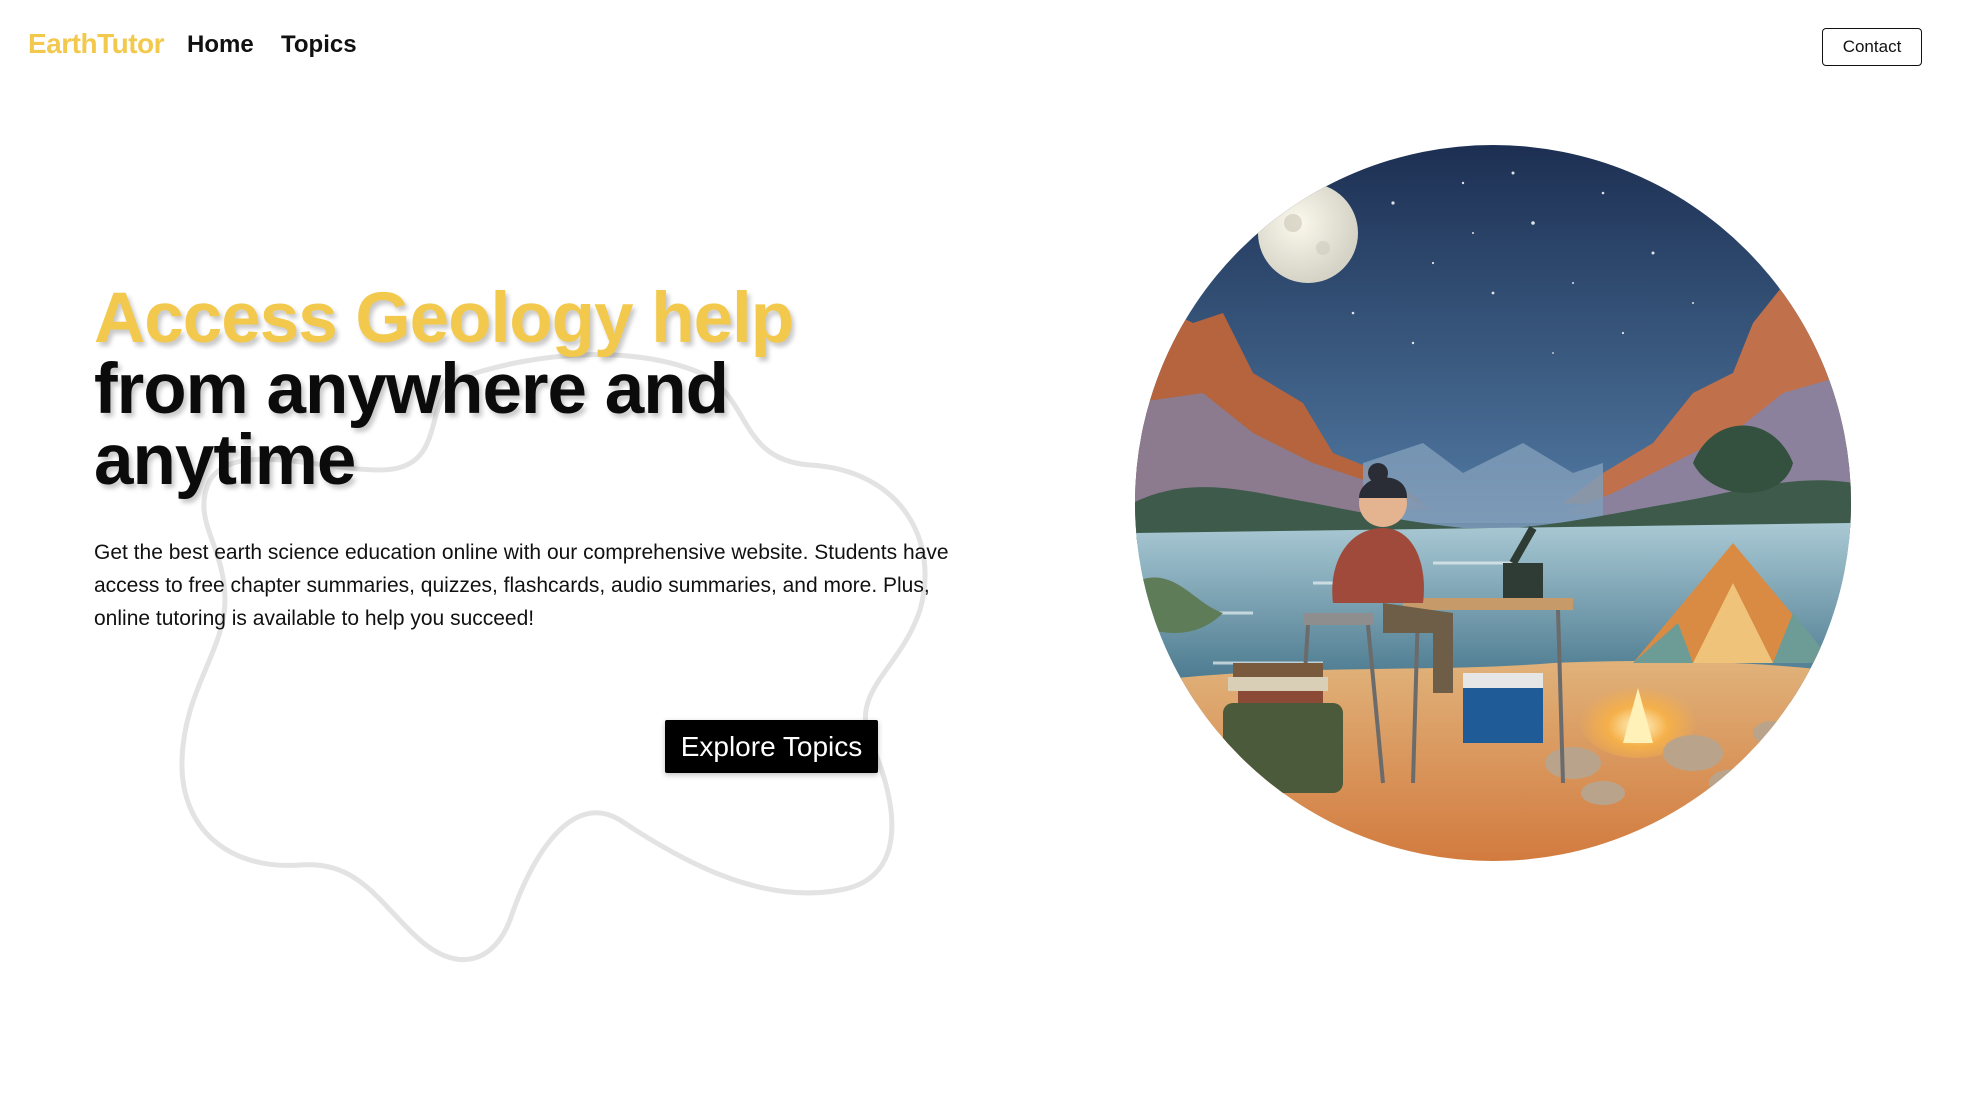  I want to click on brand-logo: EarthTutor, so click(96, 44).